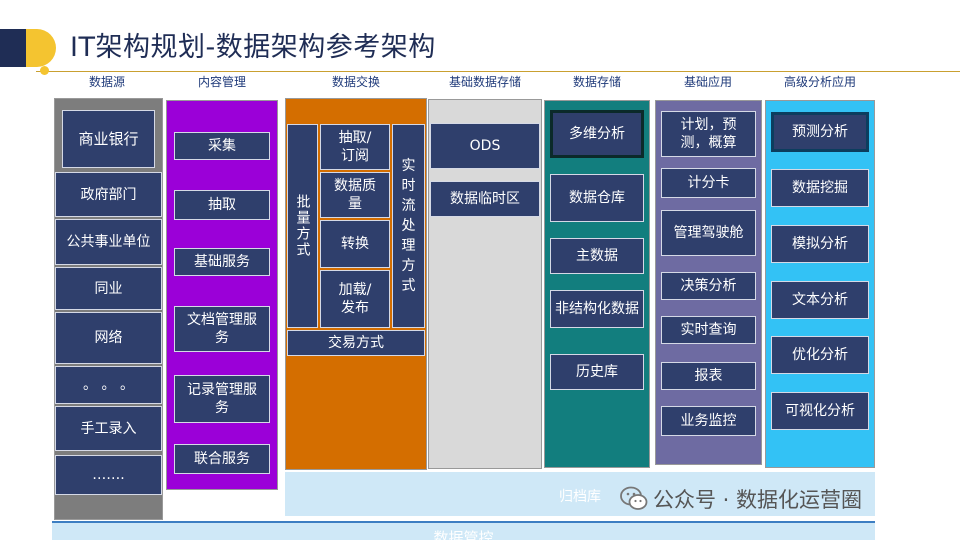 This screenshot has height=540, width=960. Describe the element at coordinates (820, 132) in the screenshot. I see `adv-predictive: 预测分析` at that location.